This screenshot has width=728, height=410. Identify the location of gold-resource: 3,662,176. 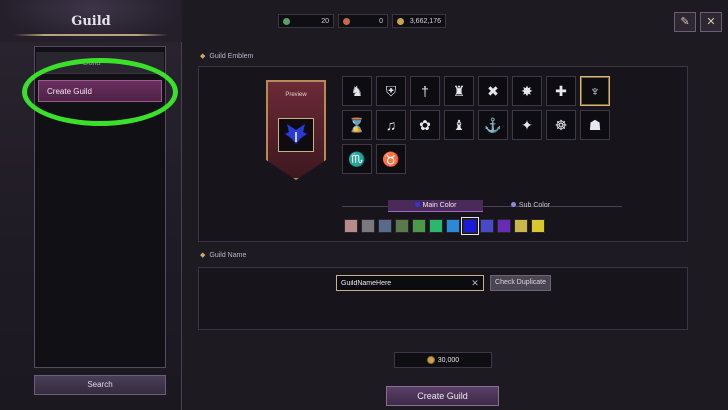
(419, 21).